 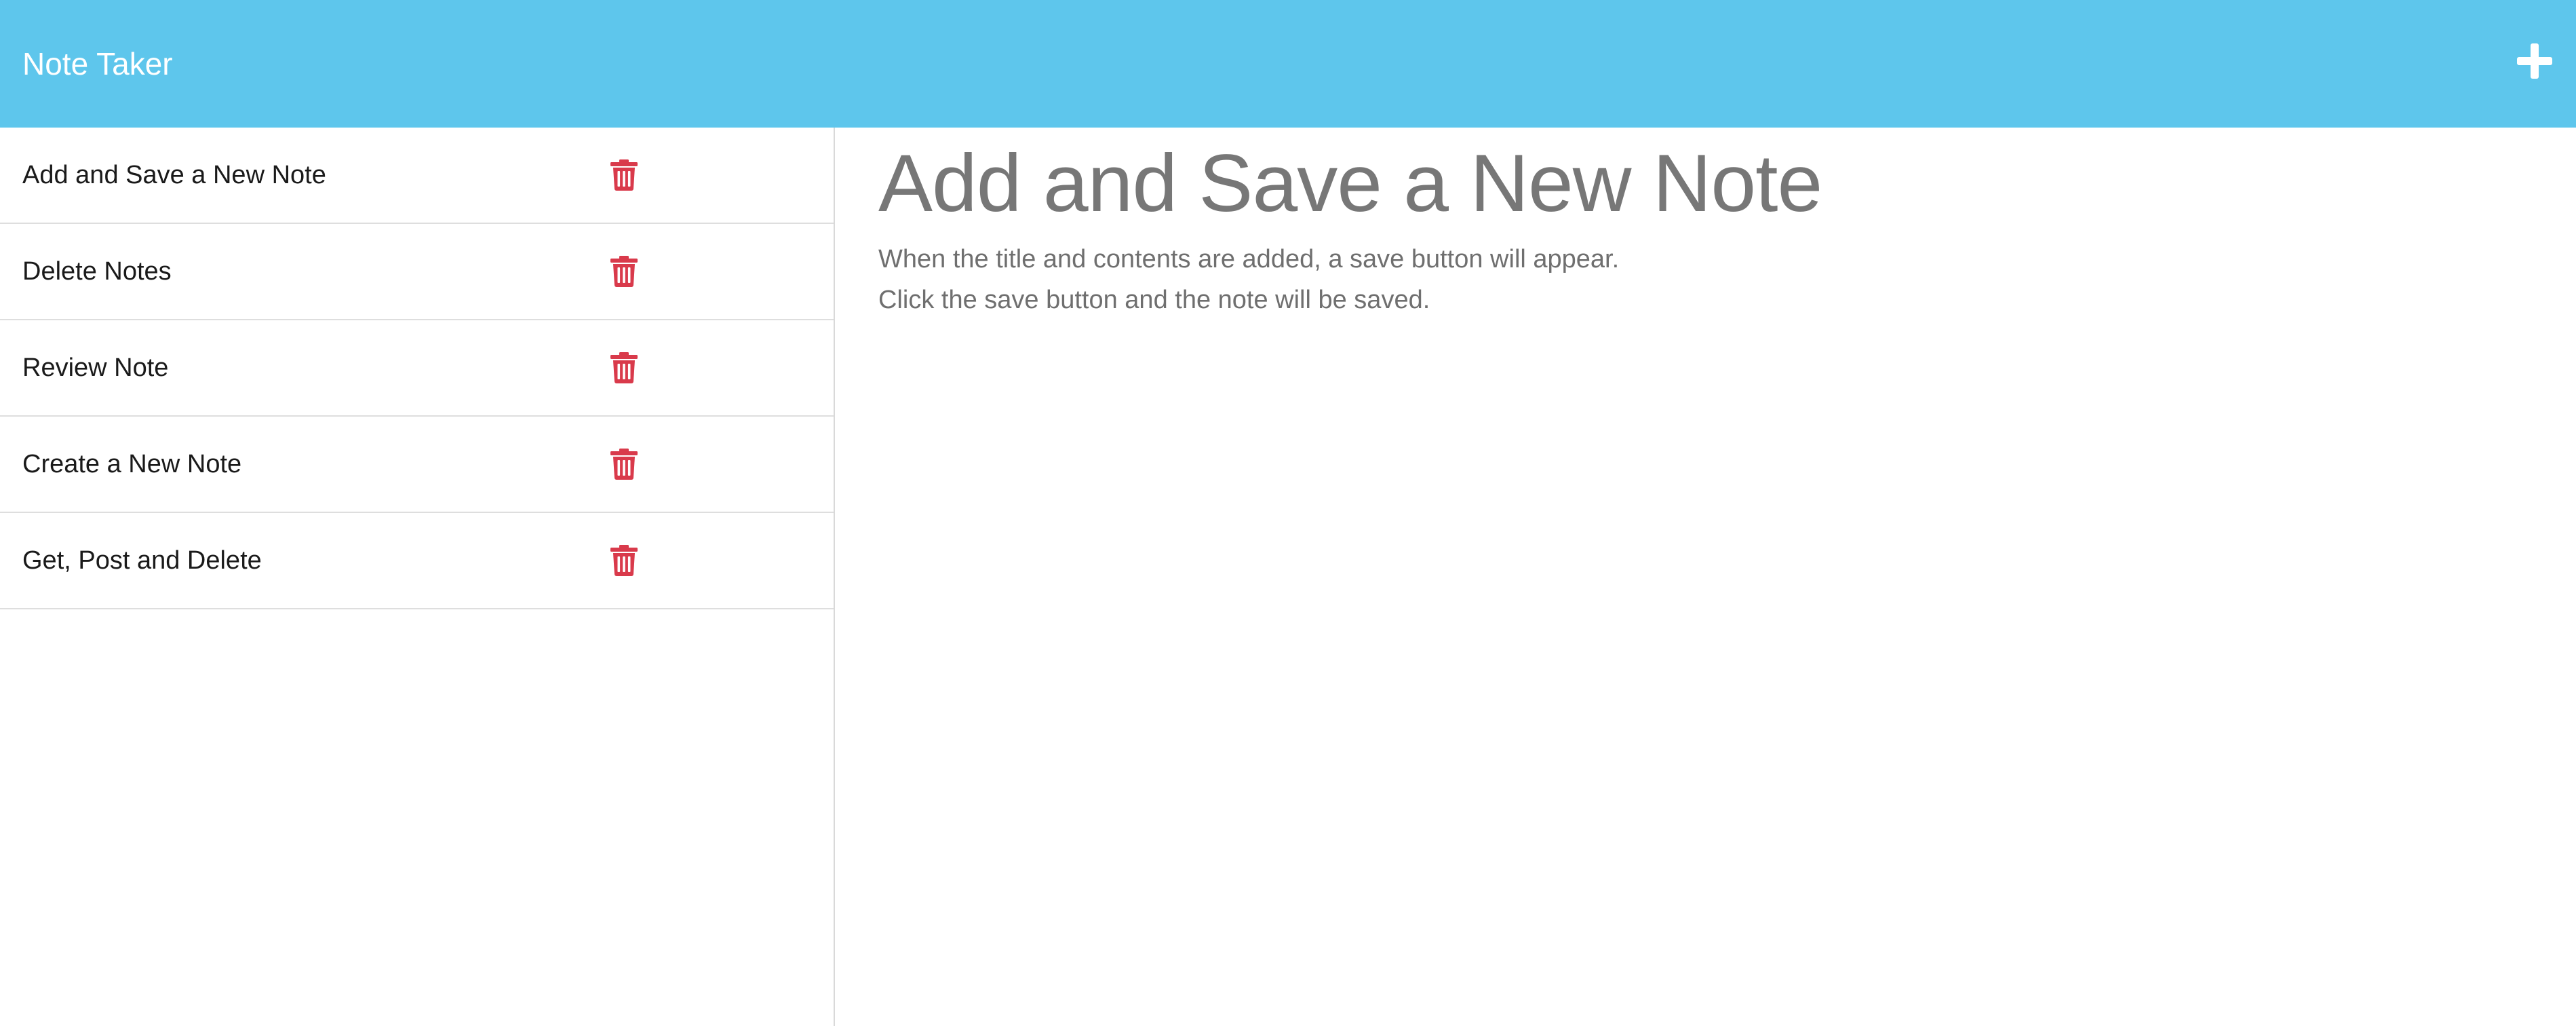 What do you see at coordinates (174, 175) in the screenshot?
I see `note-title: Add and Save a New Note` at bounding box center [174, 175].